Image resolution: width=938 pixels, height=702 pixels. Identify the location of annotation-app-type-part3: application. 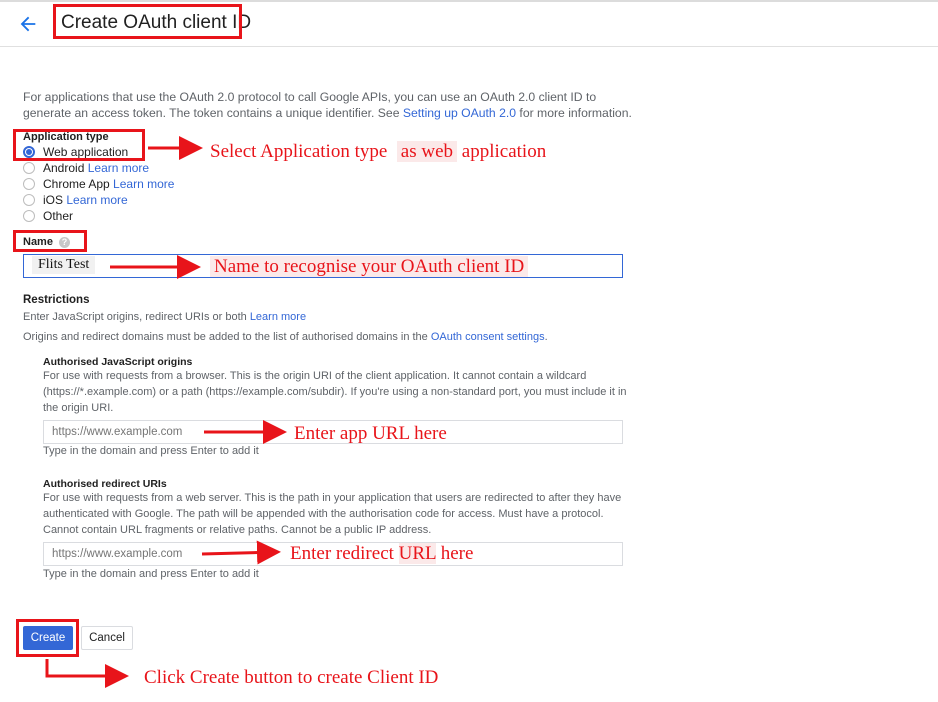
(504, 151).